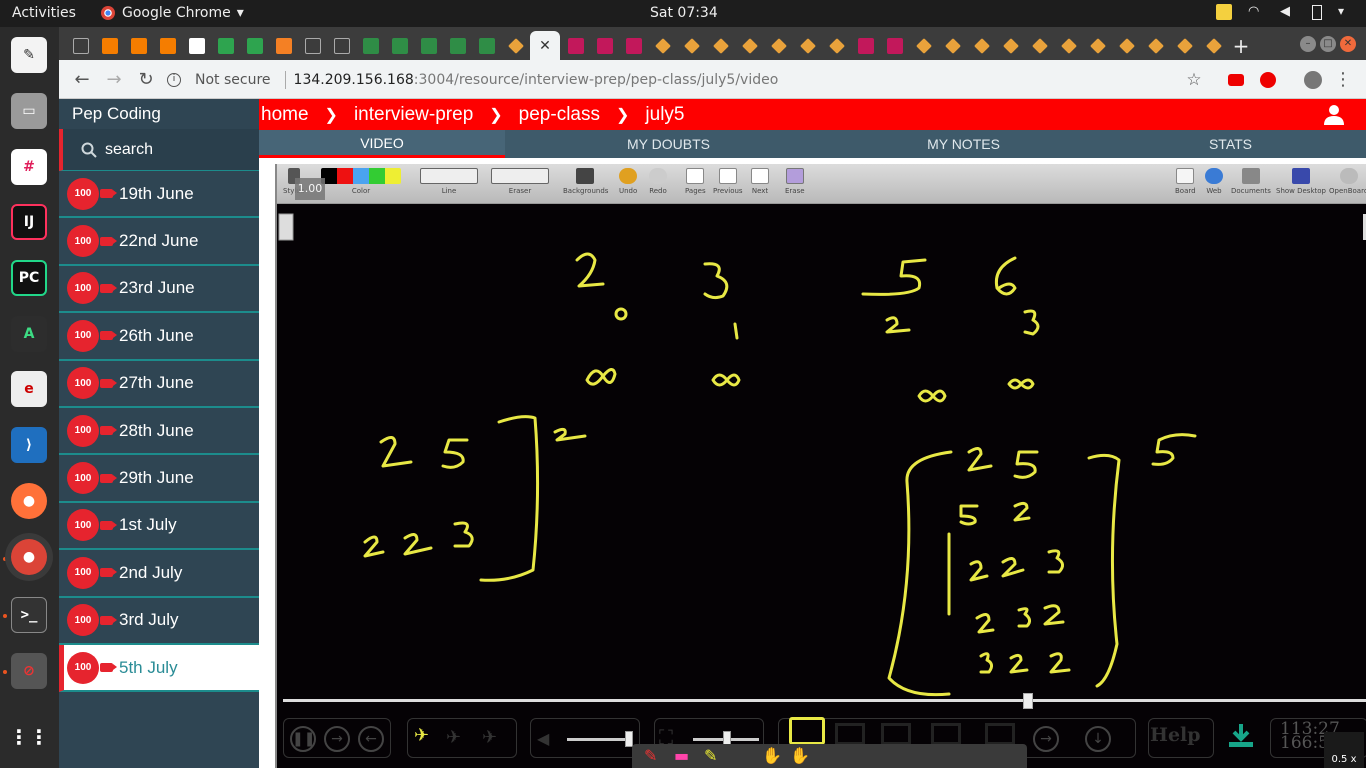  What do you see at coordinates (824, 701) in the screenshot?
I see `progress-bar` at bounding box center [824, 701].